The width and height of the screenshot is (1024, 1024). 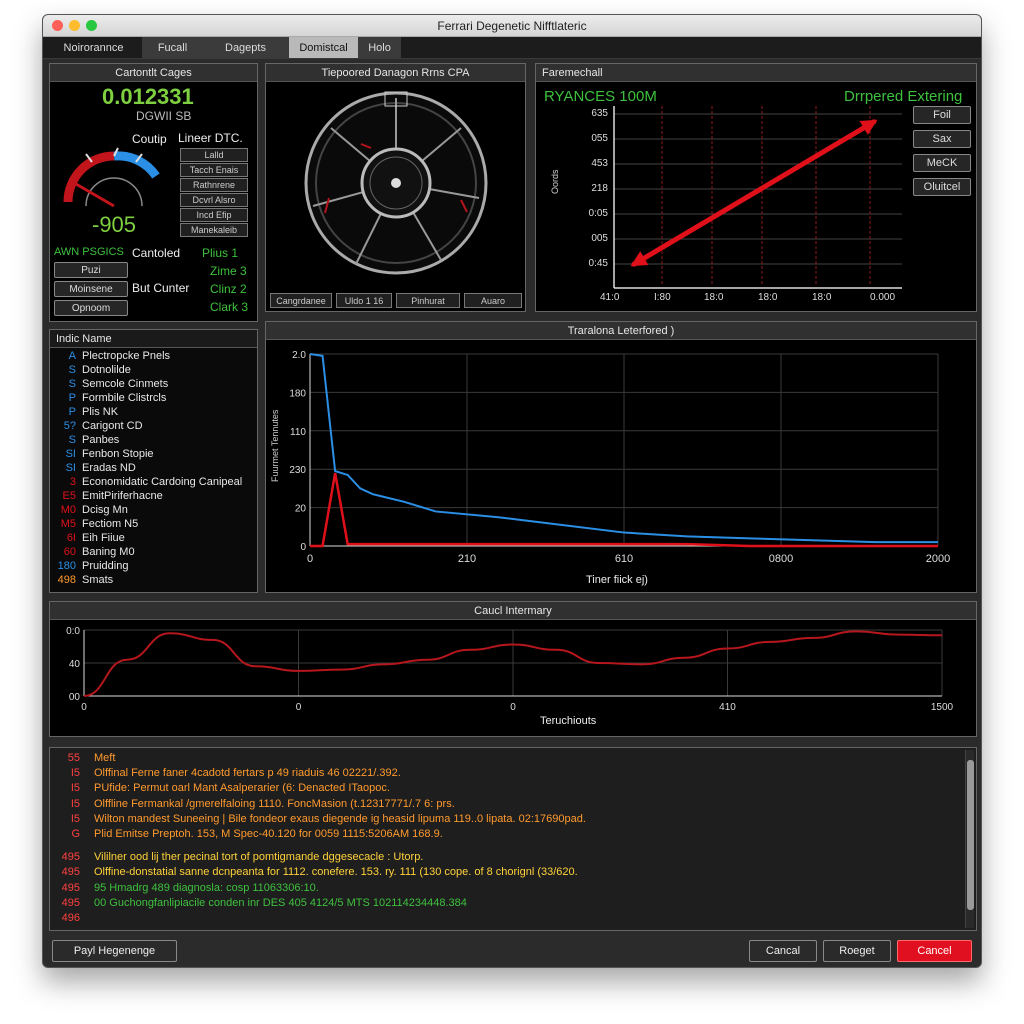 I want to click on meck-button: MeCK, so click(x=942, y=163).